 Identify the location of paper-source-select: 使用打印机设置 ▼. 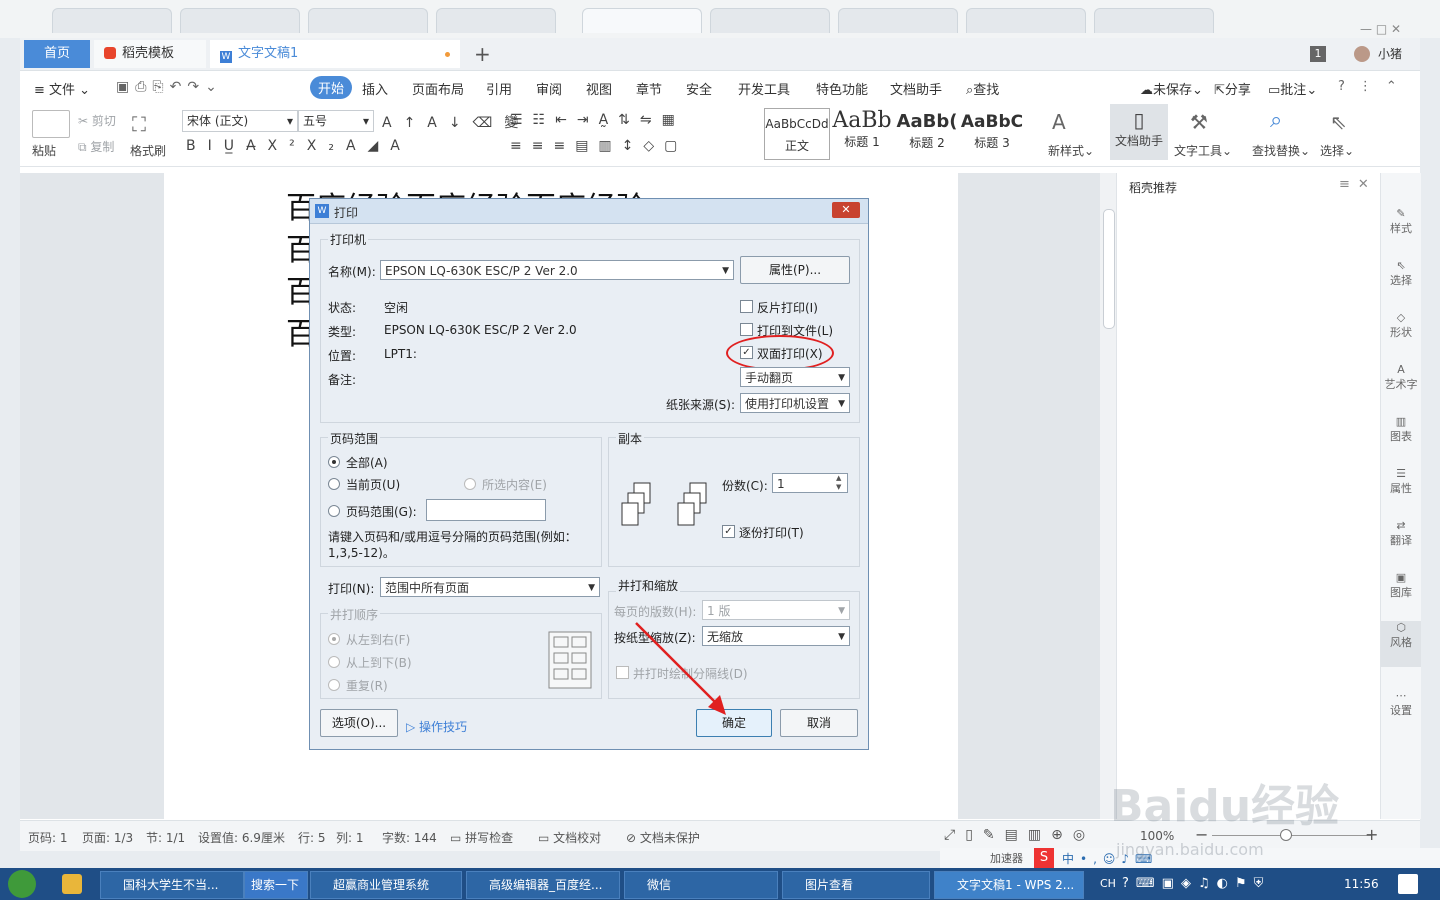
(795, 403).